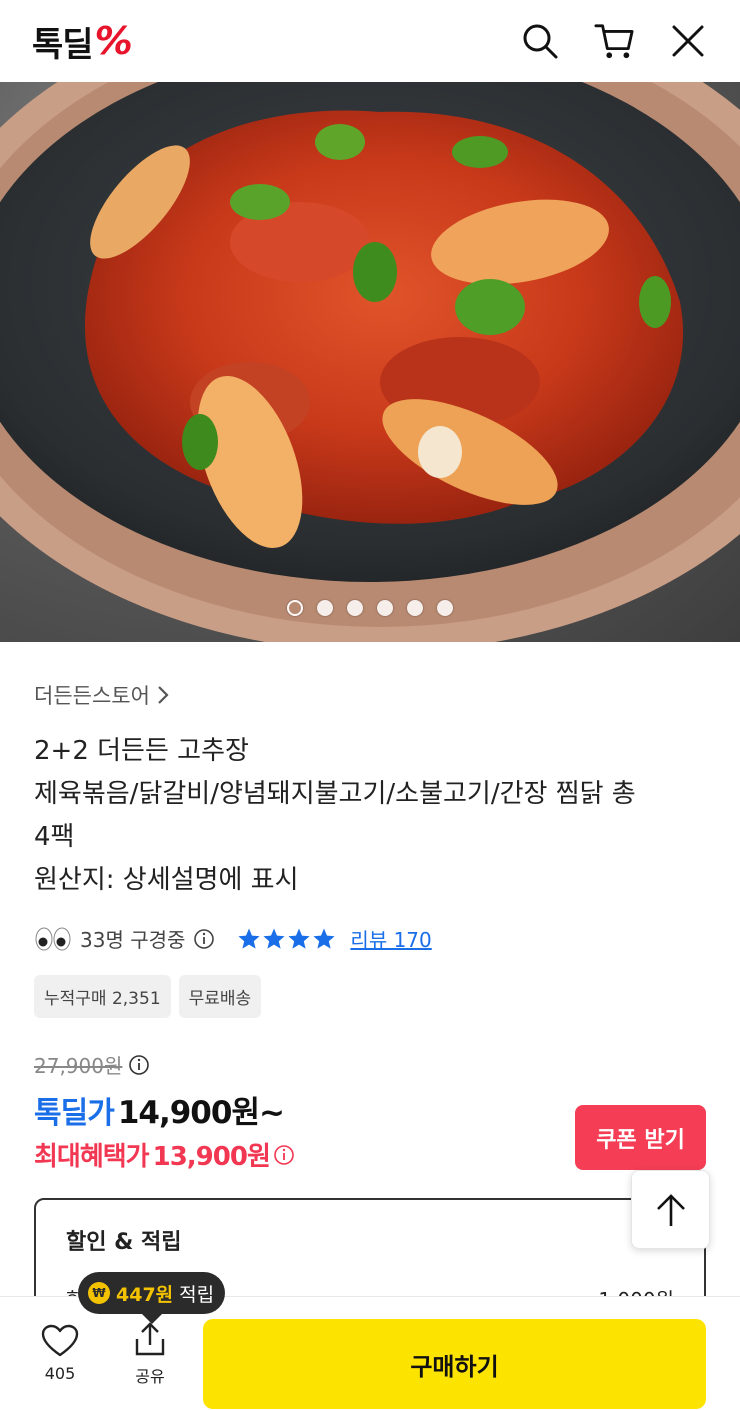  I want to click on title-line: 제육볶음/닭갈비/양념돼지불고기/소불고기/간장 찜닭 총, so click(335, 794).